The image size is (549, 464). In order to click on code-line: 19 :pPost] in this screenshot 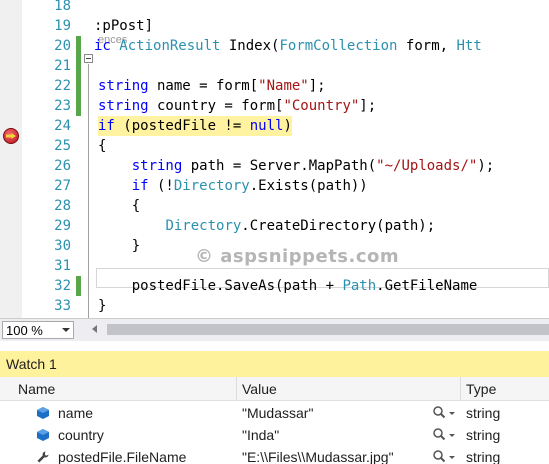, I will do `click(274, 26)`.